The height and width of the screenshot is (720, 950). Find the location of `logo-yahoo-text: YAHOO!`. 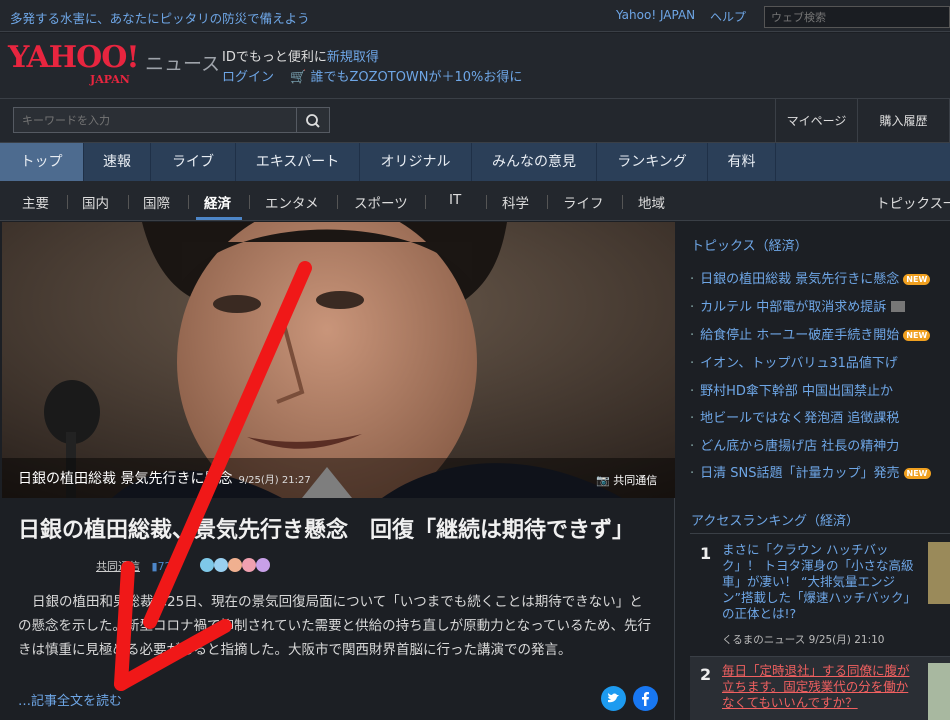

logo-yahoo-text: YAHOO! is located at coordinates (74, 57).